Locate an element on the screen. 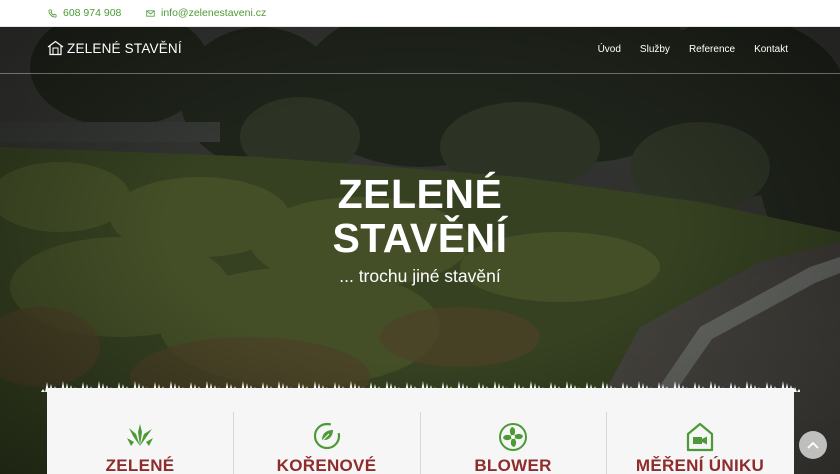 Image resolution: width=840 pixels, height=474 pixels. nav-menu: Úvod Služby Reference Kontakt is located at coordinates (683, 49).